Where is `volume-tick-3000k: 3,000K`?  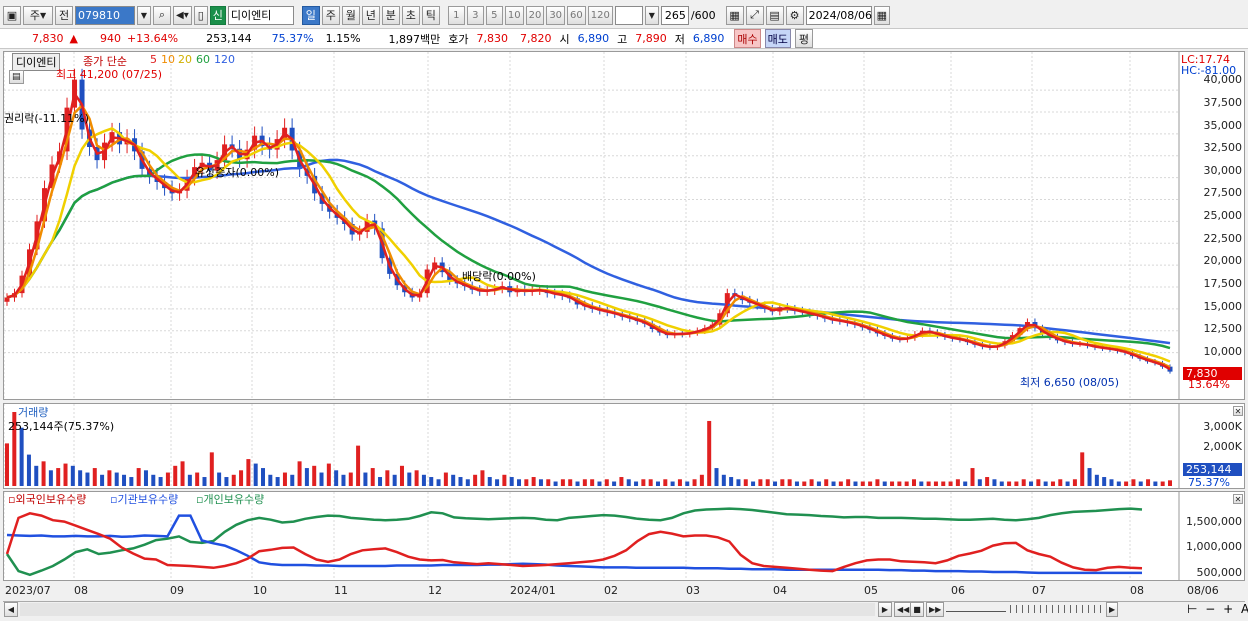
volume-tick-3000k: 3,000K is located at coordinates (1222, 426).